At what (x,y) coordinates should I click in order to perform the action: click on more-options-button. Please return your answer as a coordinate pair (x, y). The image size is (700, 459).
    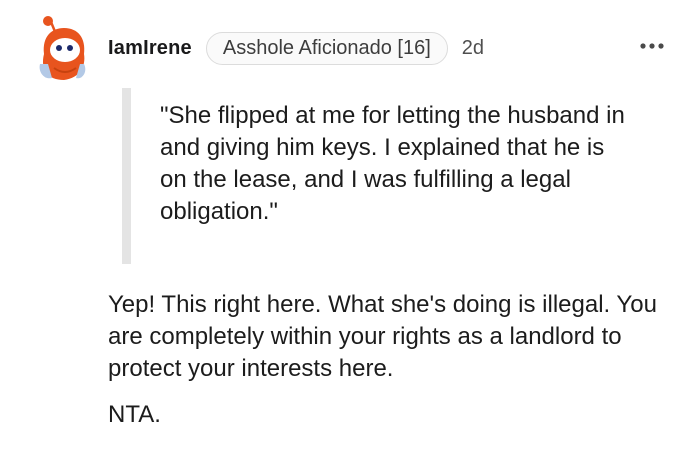
    Looking at the image, I should click on (653, 46).